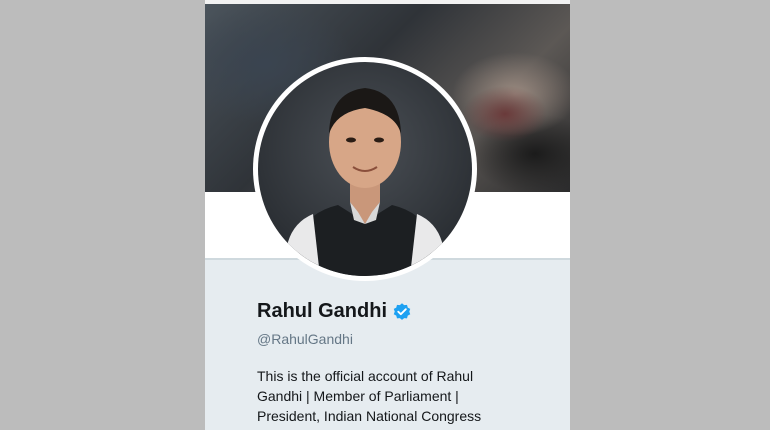  I want to click on bio-line: President, Indian National Congress, so click(369, 416).